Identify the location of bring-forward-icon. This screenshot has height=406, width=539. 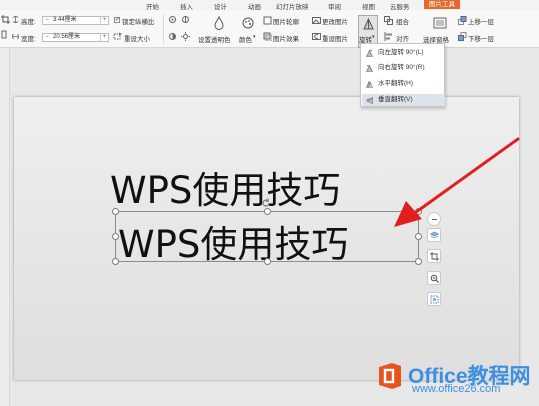
(462, 20).